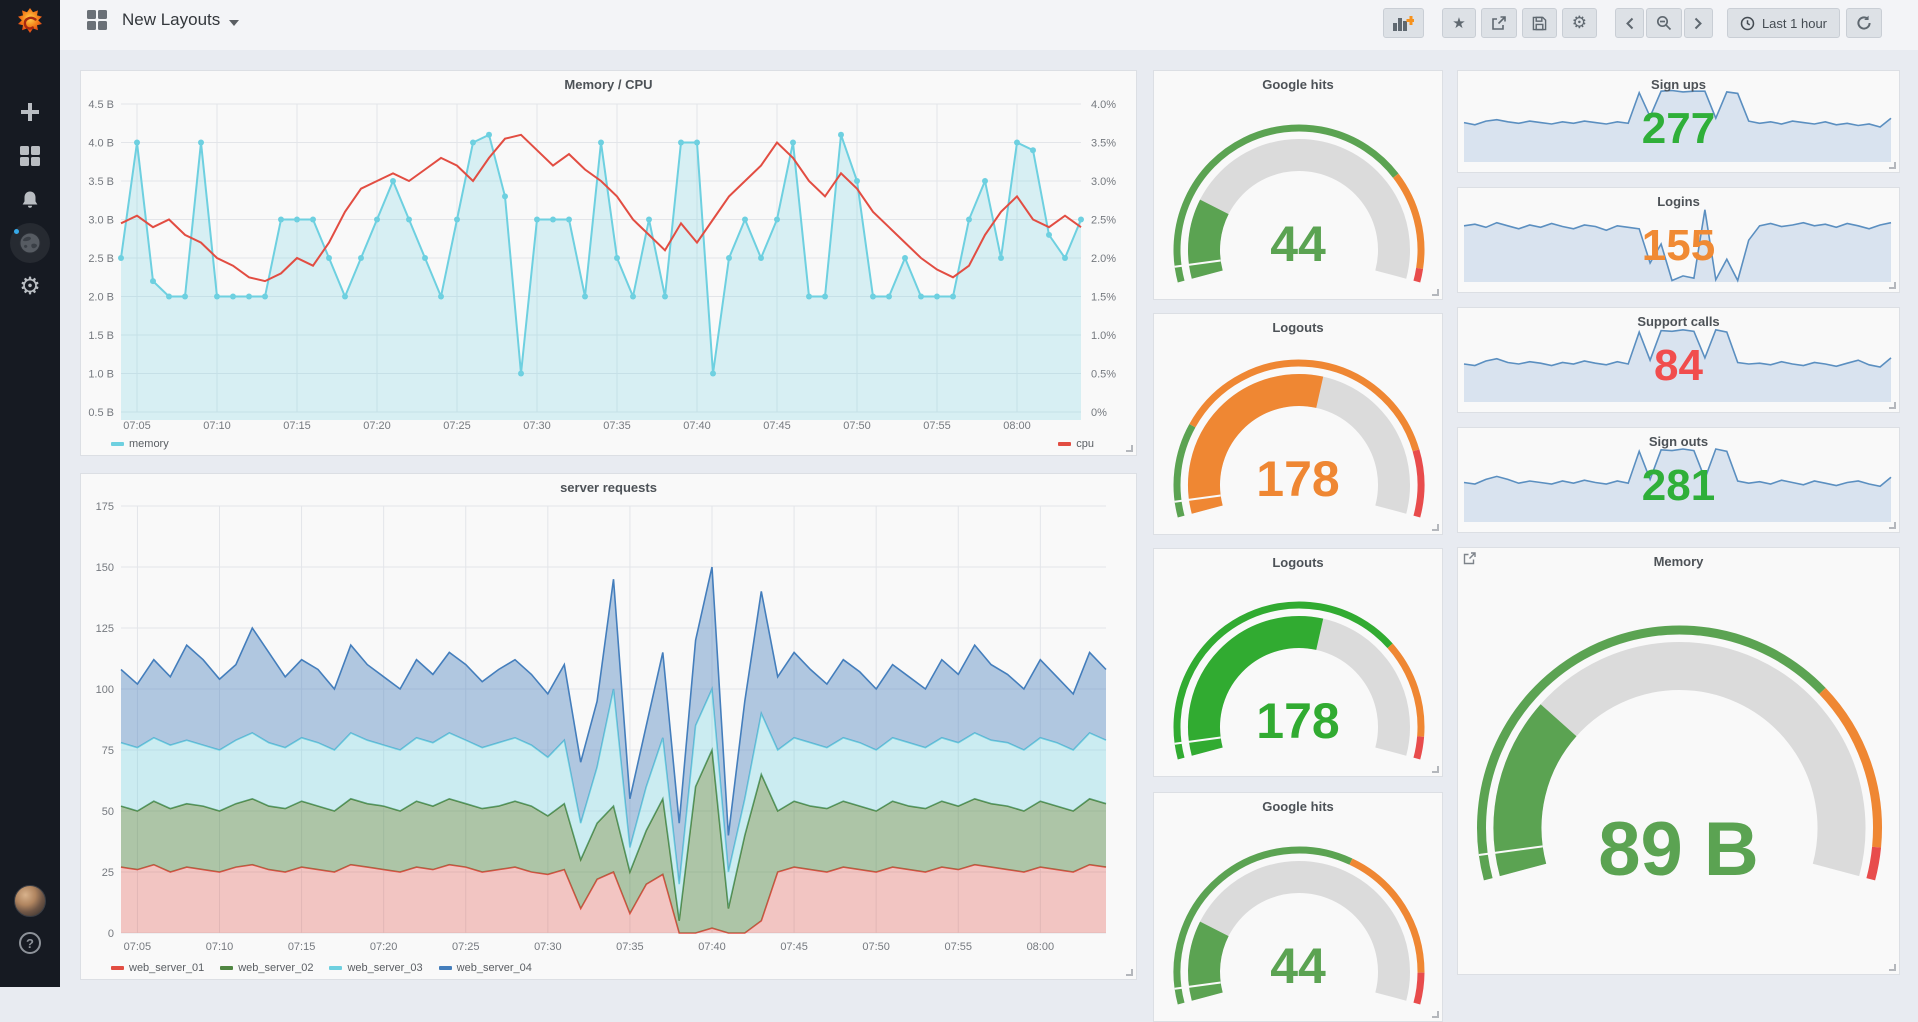 The width and height of the screenshot is (1918, 1022). I want to click on settings-gear-icon: ⚙, so click(30, 286).